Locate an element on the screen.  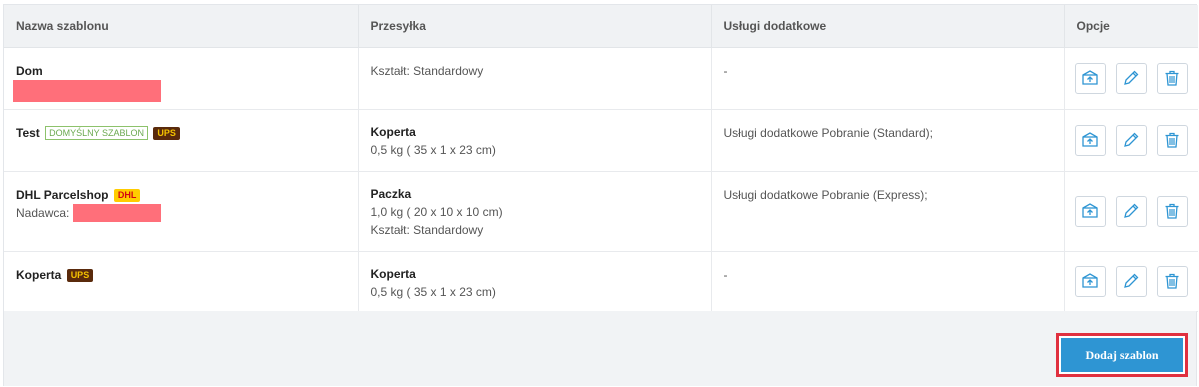
header-additional-services: Usługi dodatkowe is located at coordinates (888, 26).